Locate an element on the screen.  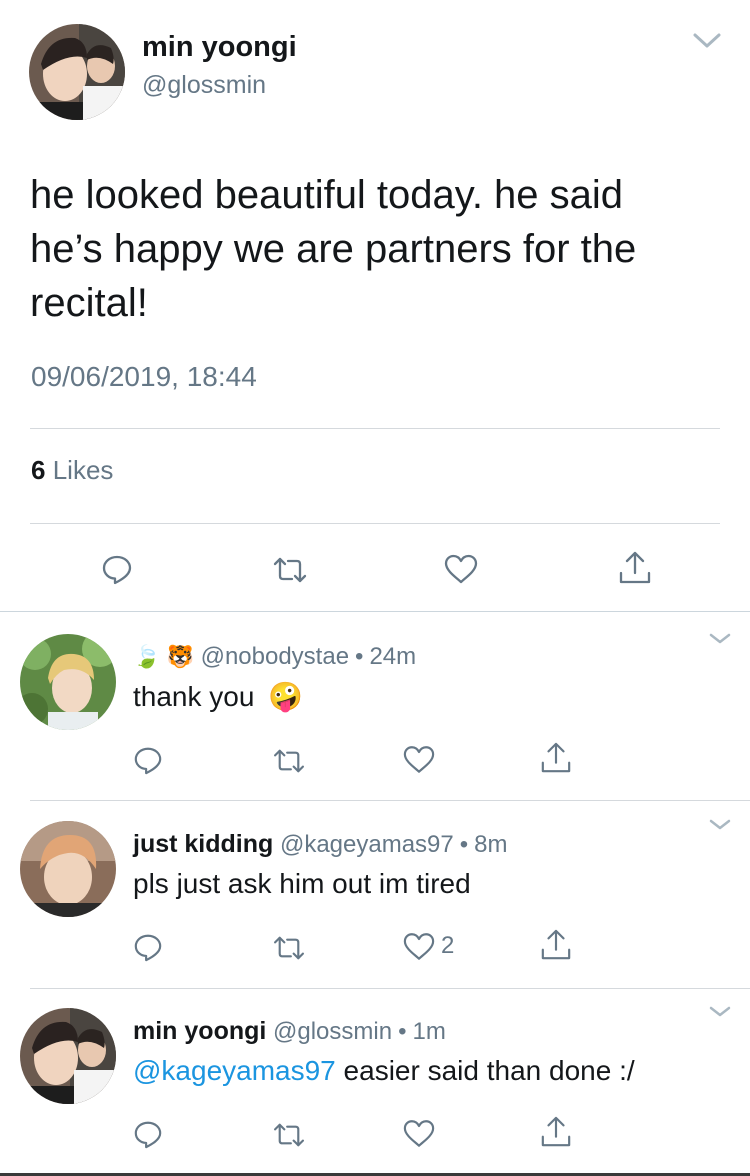
like-count: 2 is located at coordinates (448, 945).